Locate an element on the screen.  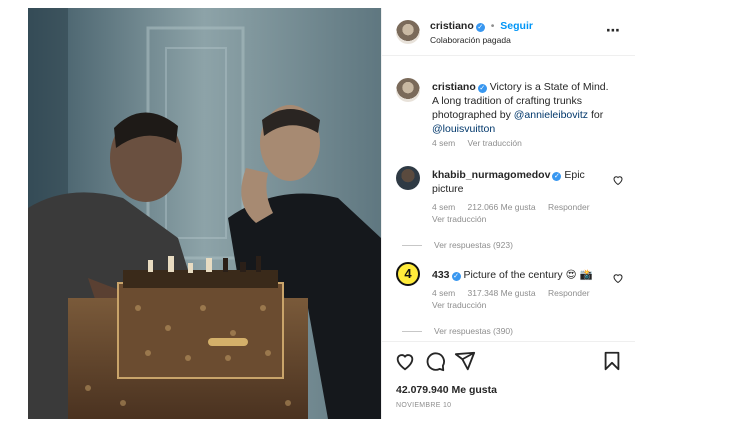
view-replies-link: Ver respuestas (390) is located at coordinates (457, 331).